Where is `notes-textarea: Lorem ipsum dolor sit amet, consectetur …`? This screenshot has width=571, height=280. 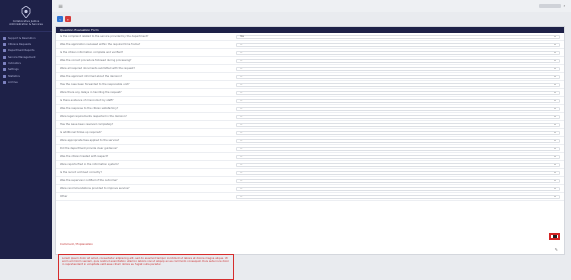 notes-textarea: Lorem ipsum dolor sit amet, consectetur … is located at coordinates (146, 267).